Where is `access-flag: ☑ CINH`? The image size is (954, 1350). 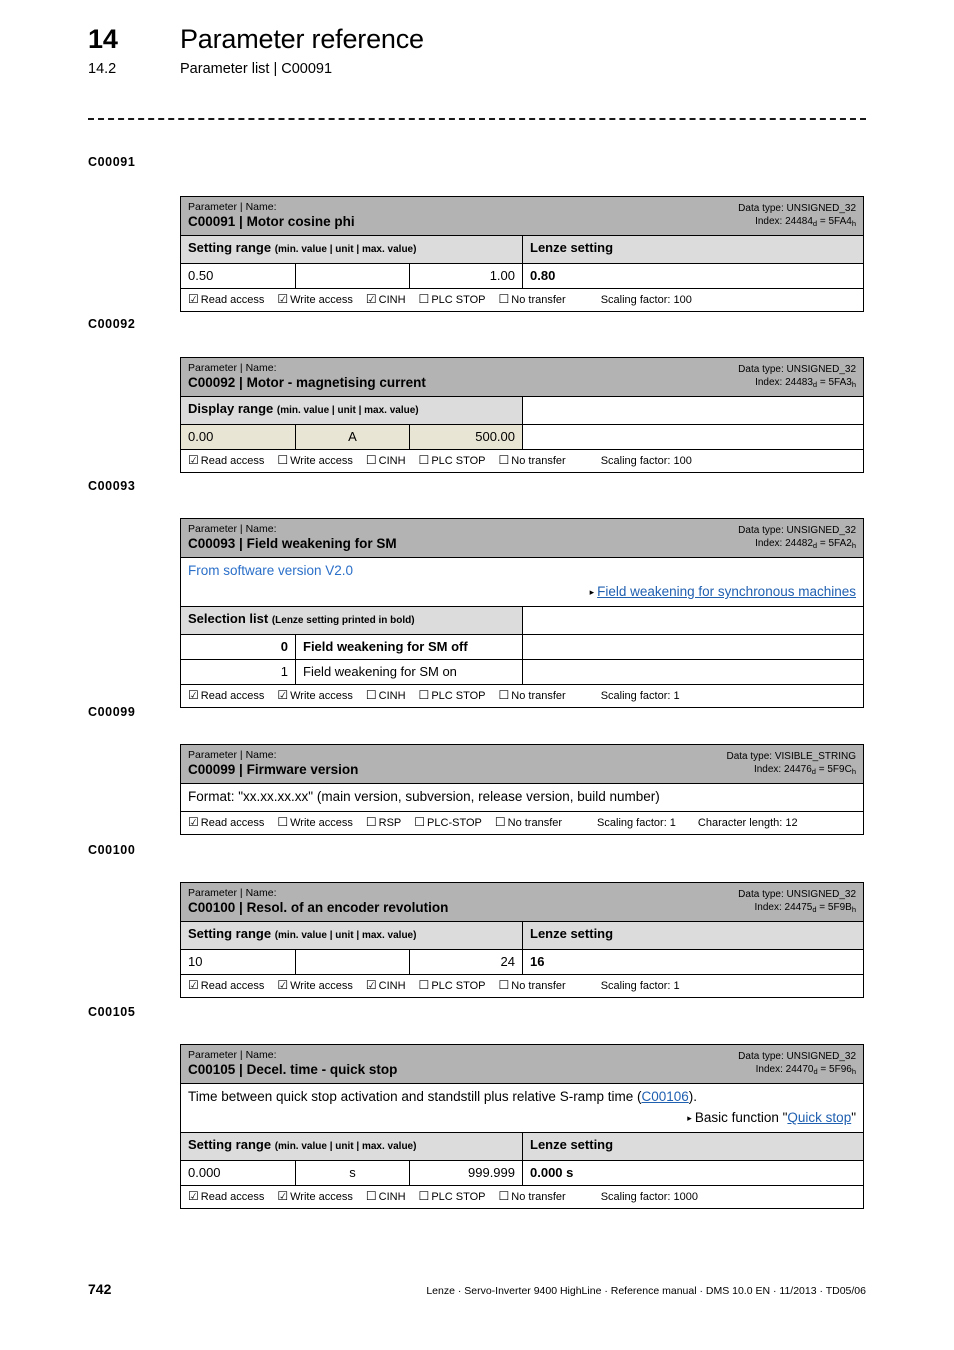 access-flag: ☑ CINH is located at coordinates (386, 986).